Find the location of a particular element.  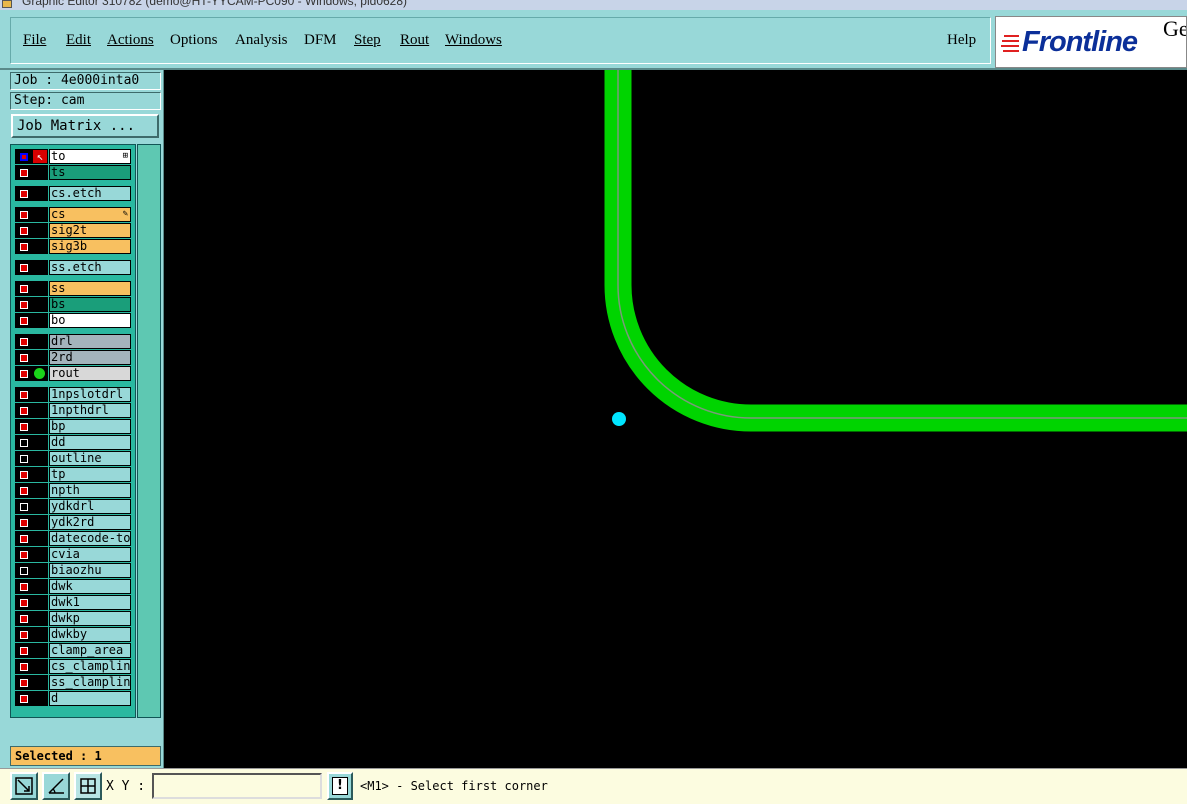

layer-name: bs is located at coordinates (90, 304).